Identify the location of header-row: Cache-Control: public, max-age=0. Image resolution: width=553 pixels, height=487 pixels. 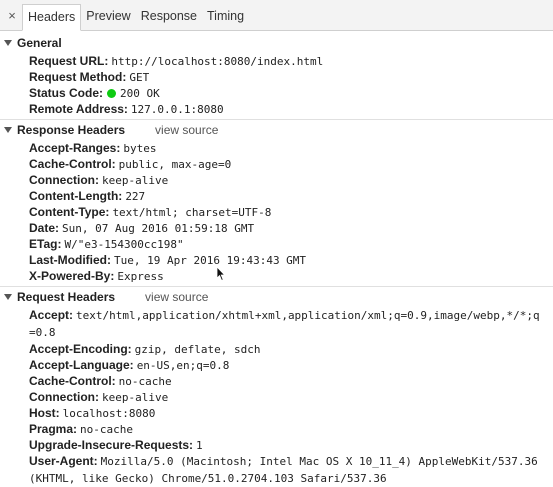
(276, 164).